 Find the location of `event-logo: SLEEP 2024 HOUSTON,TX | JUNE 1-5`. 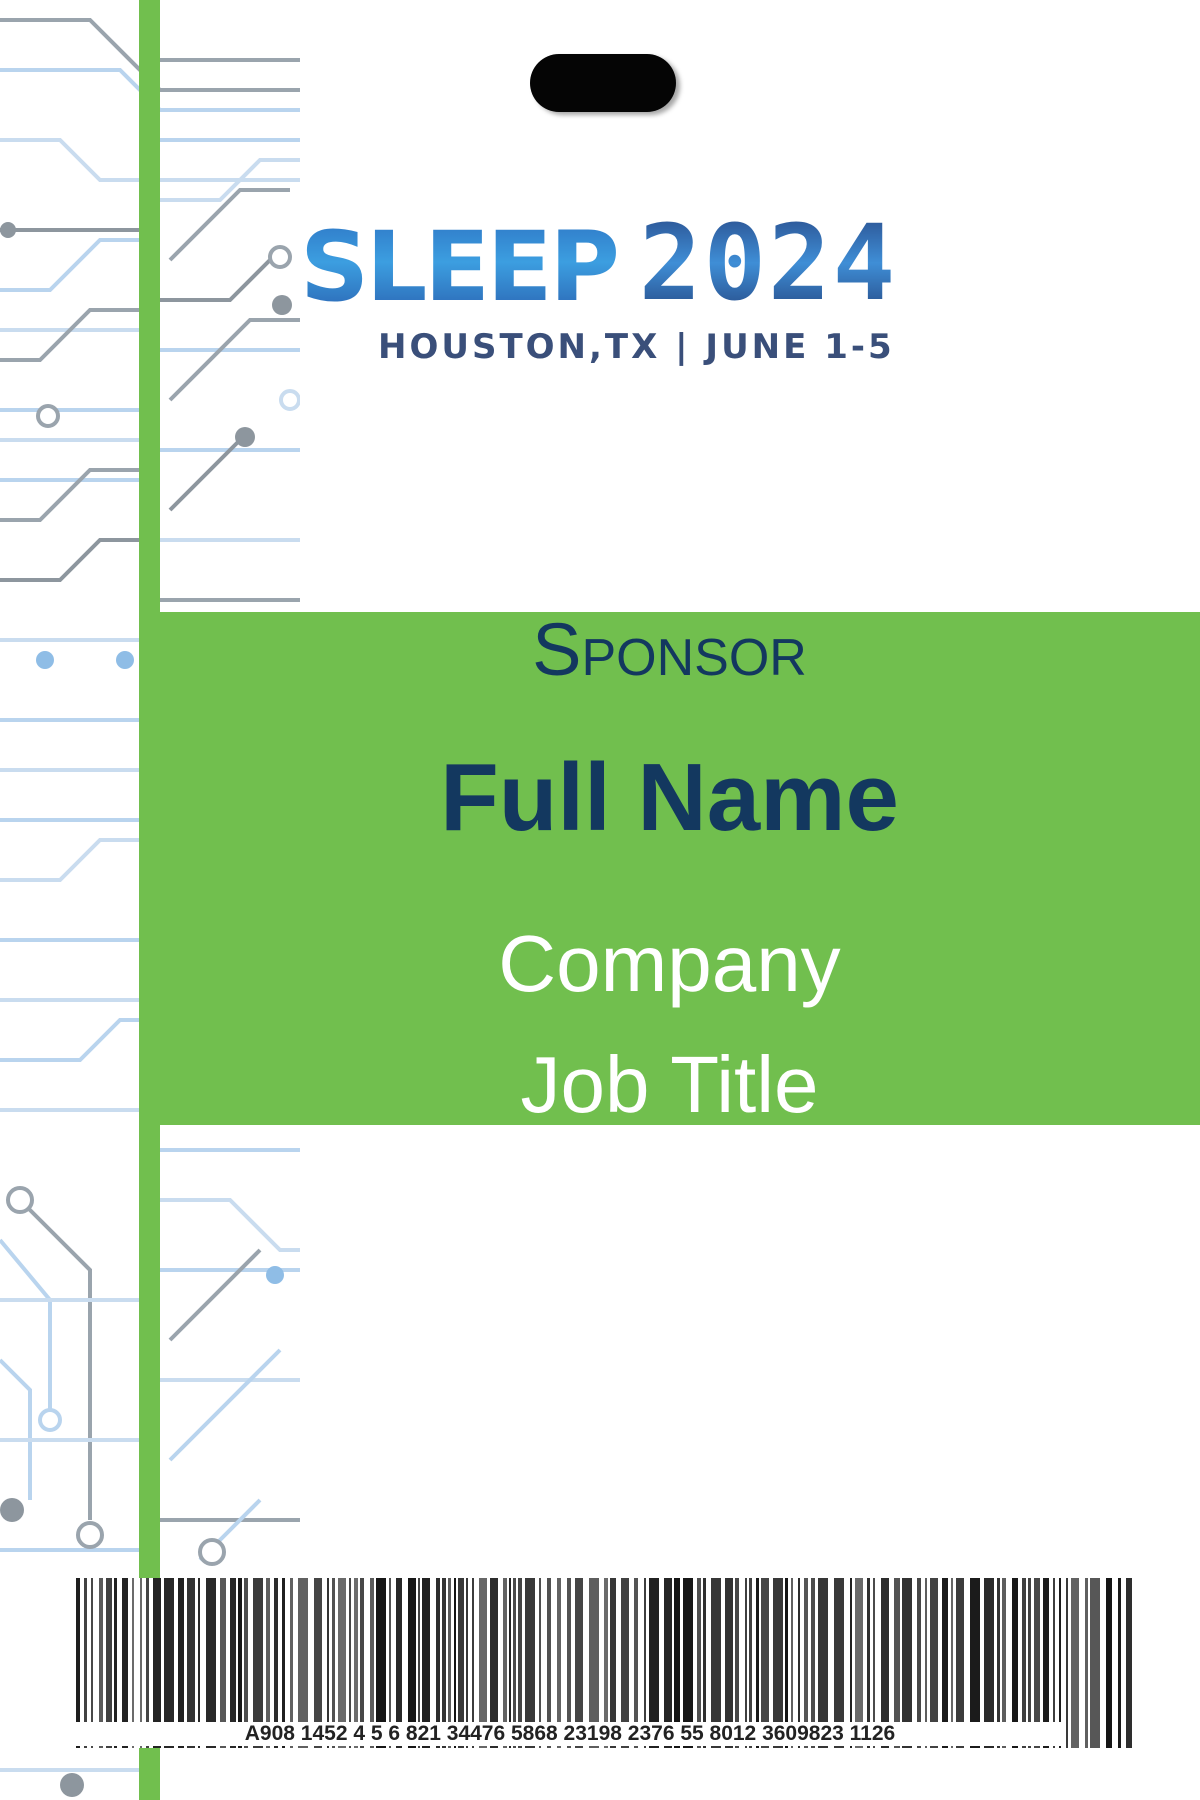

event-logo: SLEEP 2024 HOUSTON,TX | JUNE 1-5 is located at coordinates (670, 290).